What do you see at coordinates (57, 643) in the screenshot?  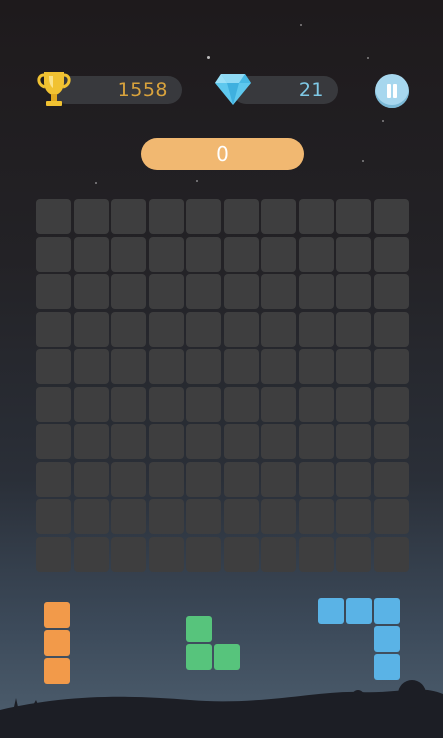 I see `orange-i3-piece` at bounding box center [57, 643].